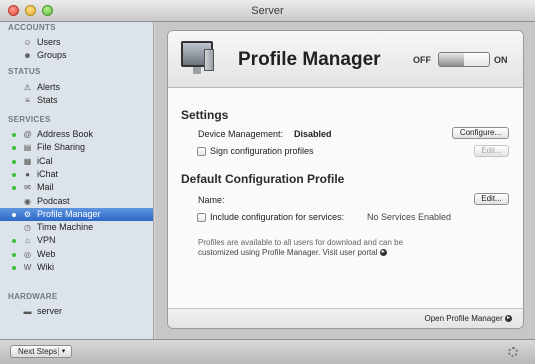 The height and width of the screenshot is (364, 535). Describe the element at coordinates (27, 228) in the screenshot. I see `time-machine-icon: ◷` at that location.